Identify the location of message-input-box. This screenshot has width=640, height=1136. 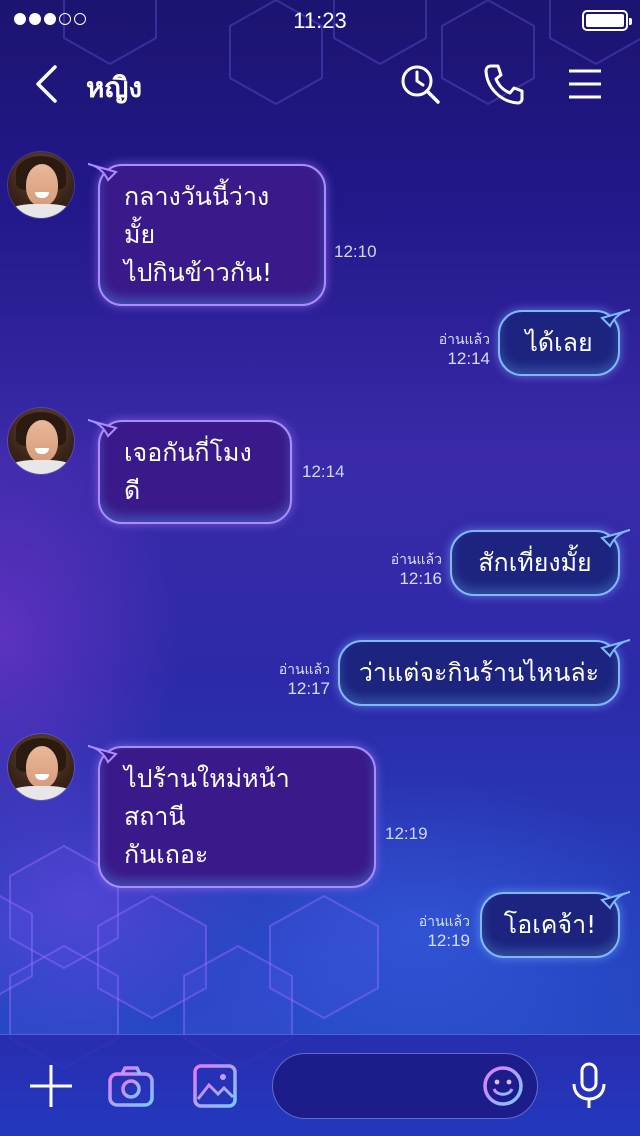
(405, 1086).